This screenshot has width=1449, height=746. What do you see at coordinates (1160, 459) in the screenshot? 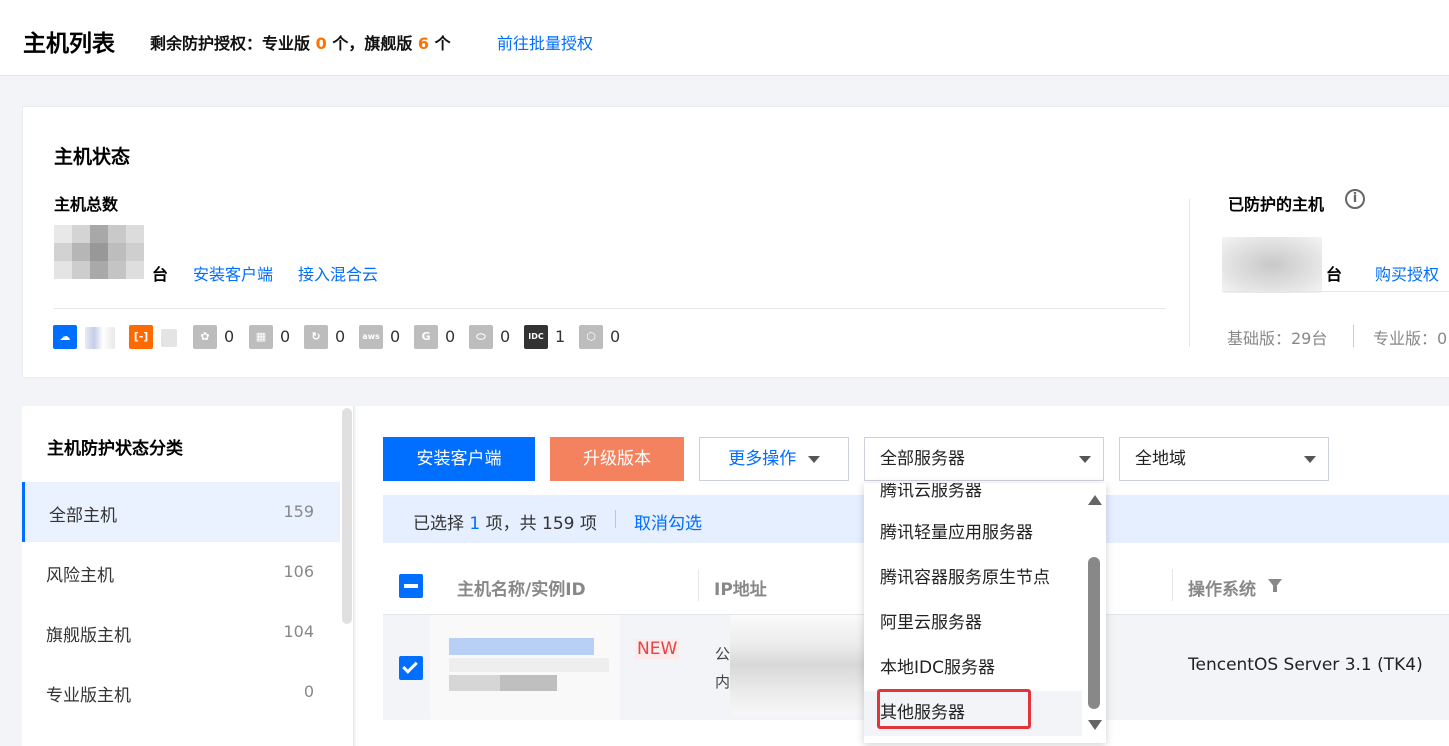
I see `region-value: 全地域` at bounding box center [1160, 459].